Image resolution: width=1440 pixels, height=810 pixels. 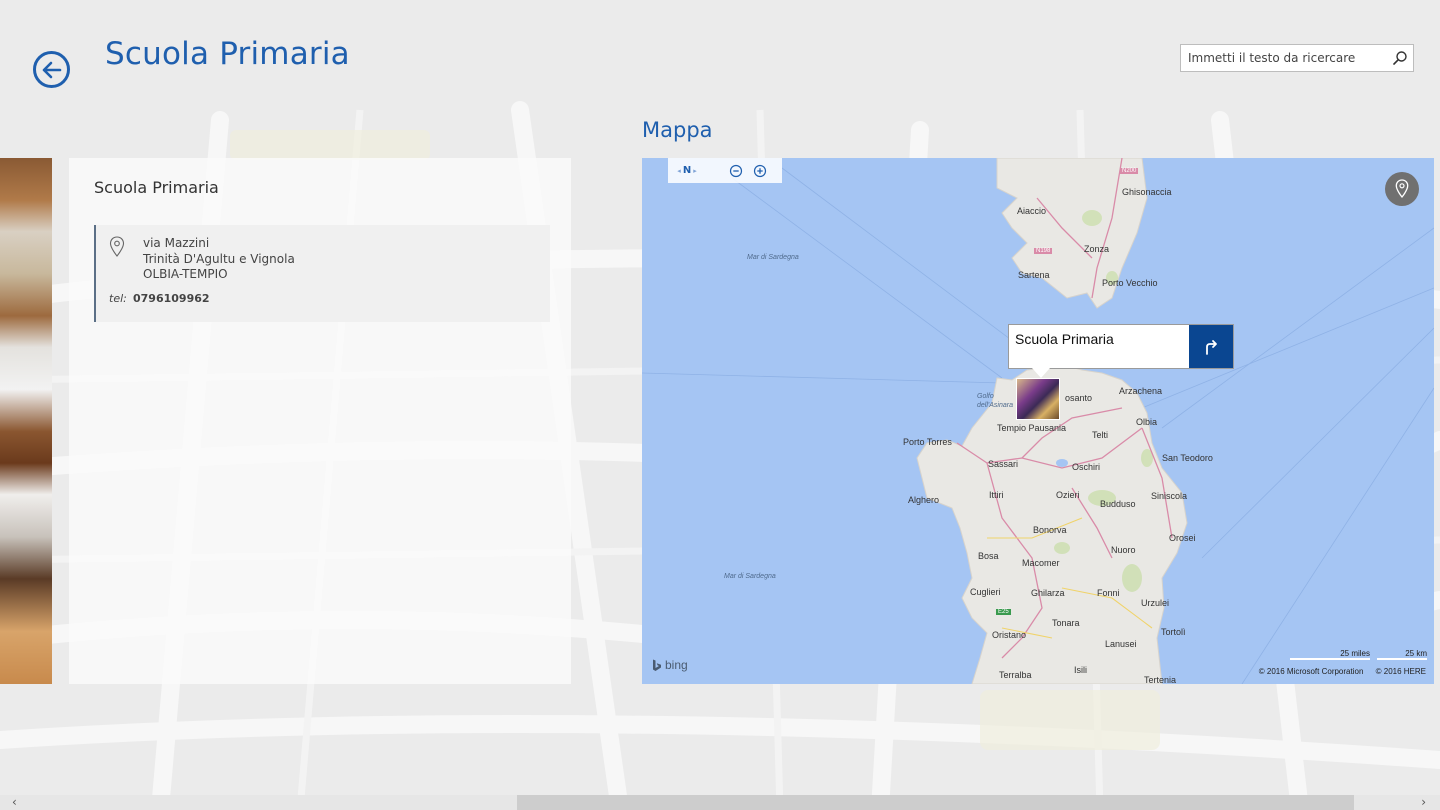 I want to click on zoom-in-button, so click(x=760, y=170).